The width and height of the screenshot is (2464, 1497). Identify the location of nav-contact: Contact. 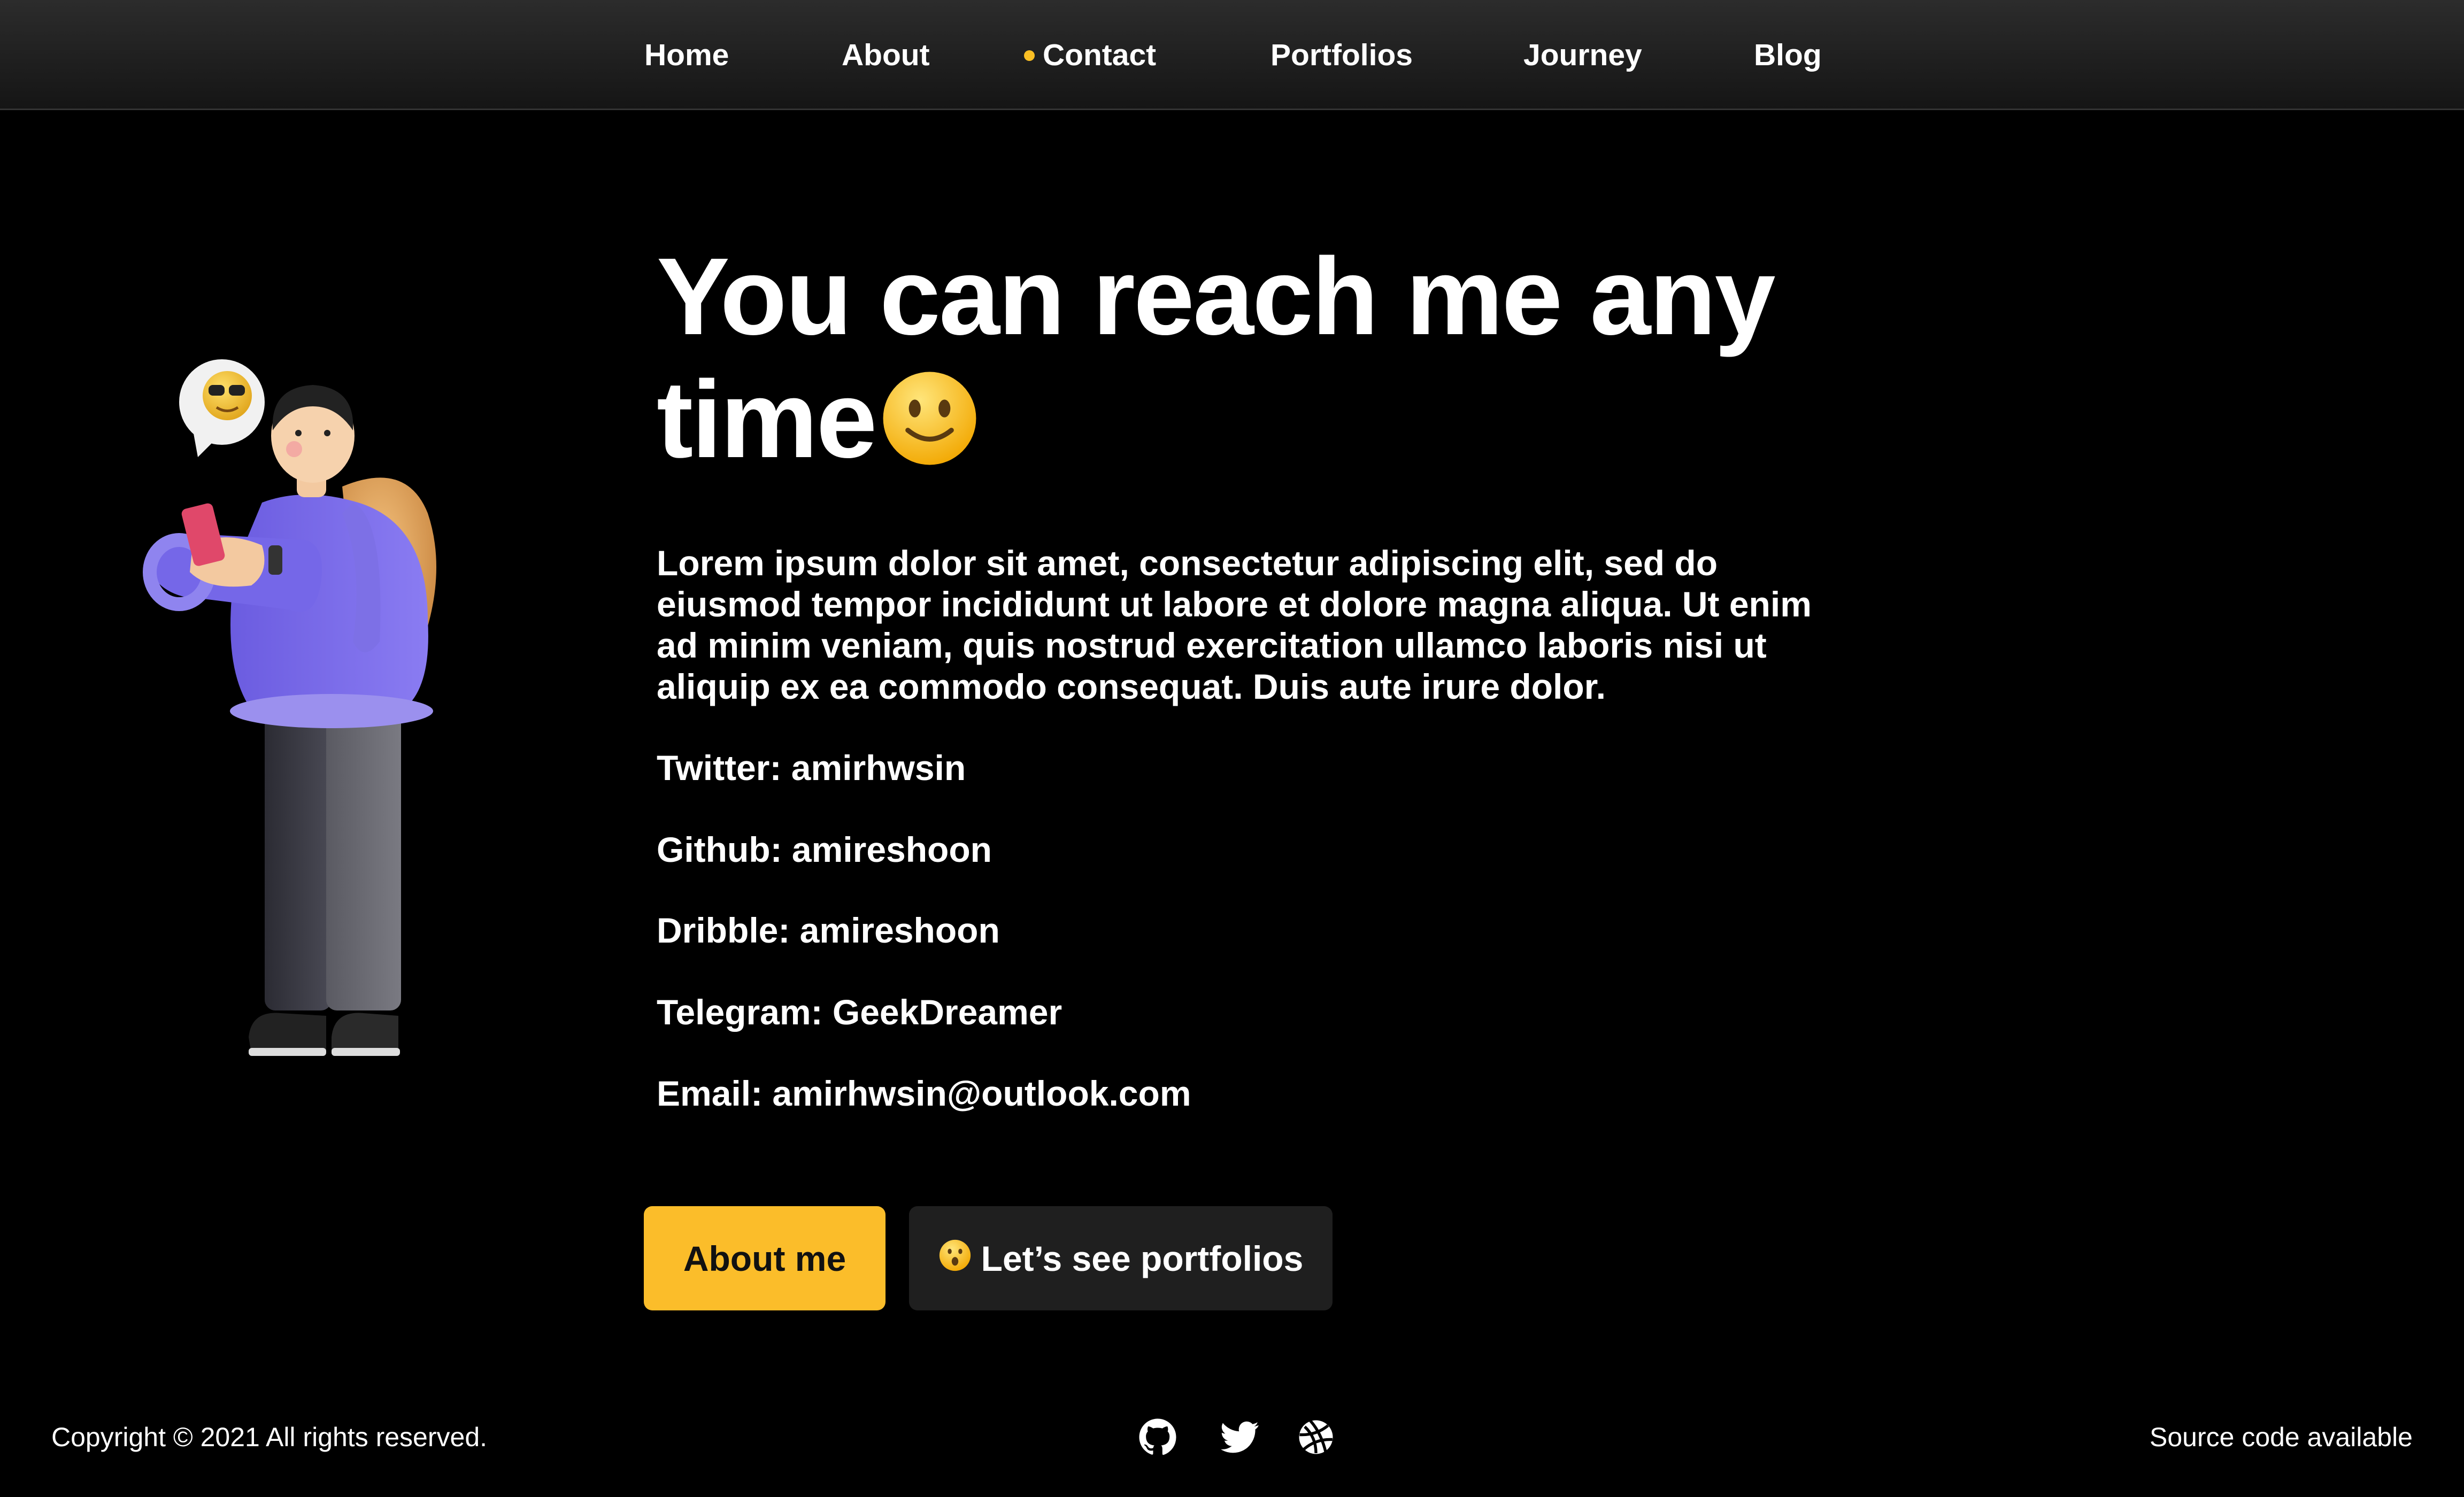
(1090, 55).